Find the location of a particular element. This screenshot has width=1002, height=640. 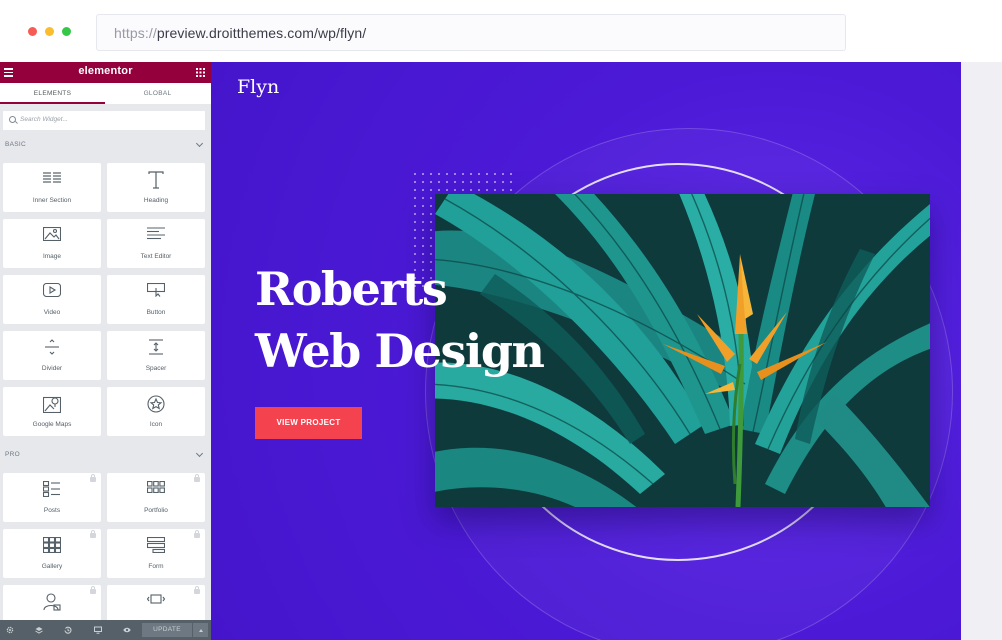

headline-line-1: Roberts is located at coordinates (351, 289).